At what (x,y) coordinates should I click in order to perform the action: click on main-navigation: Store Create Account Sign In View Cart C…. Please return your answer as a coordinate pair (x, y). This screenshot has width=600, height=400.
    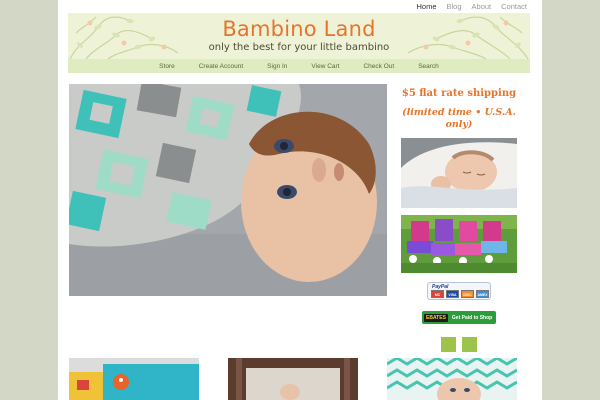
    Looking at the image, I should click on (299, 66).